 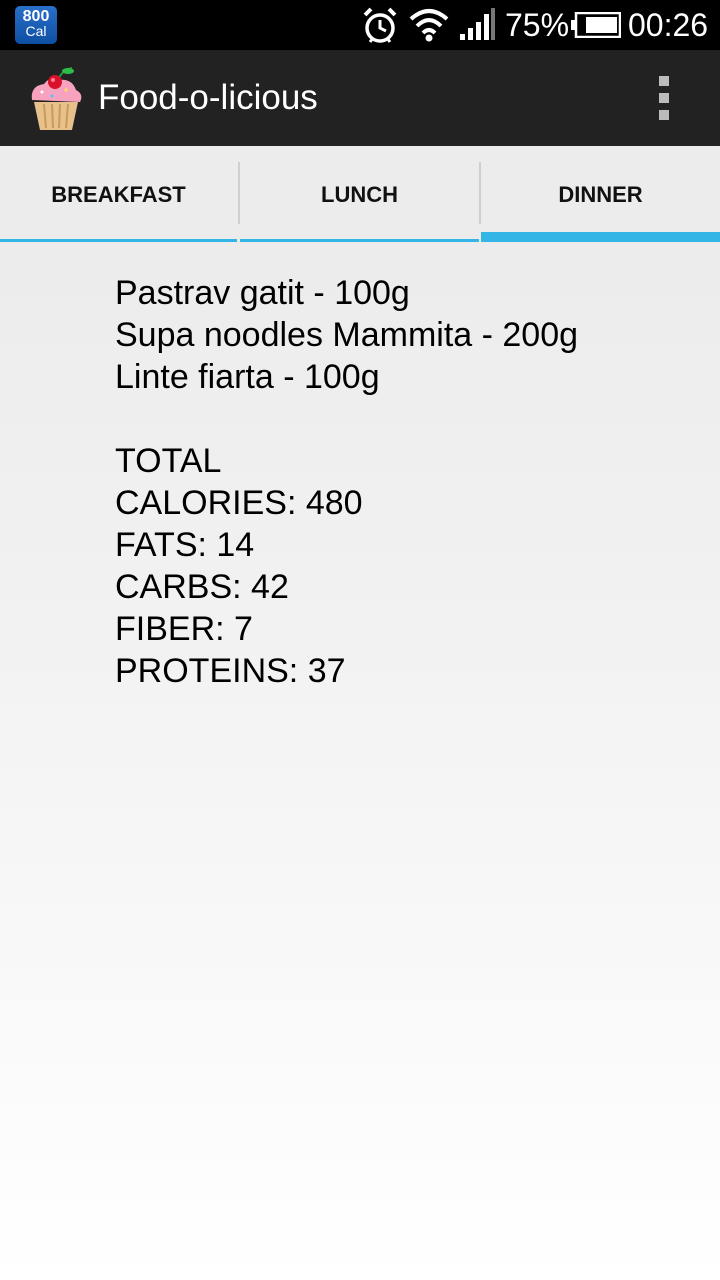 I want to click on calorie-app-notification-icon: 800 Cal, so click(x=36, y=25).